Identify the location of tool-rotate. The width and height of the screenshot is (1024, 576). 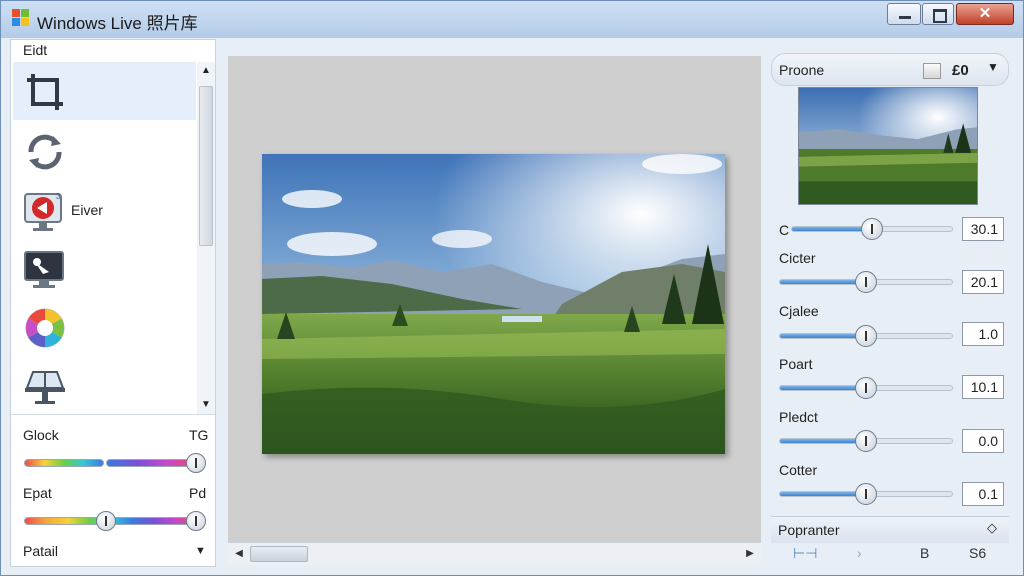
(104, 151).